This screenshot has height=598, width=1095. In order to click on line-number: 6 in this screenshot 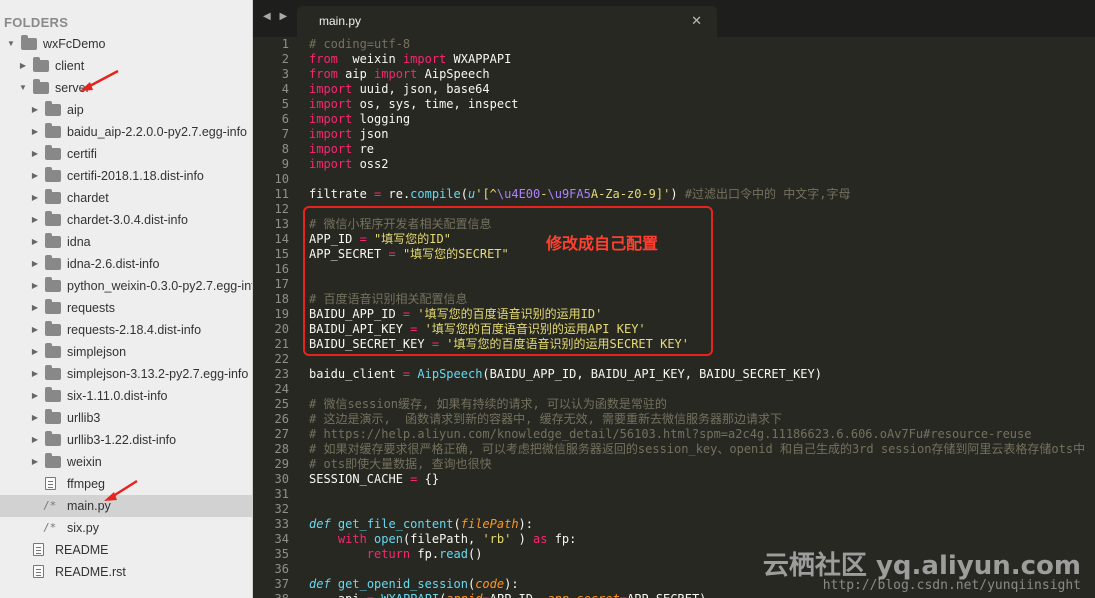, I will do `click(285, 119)`.